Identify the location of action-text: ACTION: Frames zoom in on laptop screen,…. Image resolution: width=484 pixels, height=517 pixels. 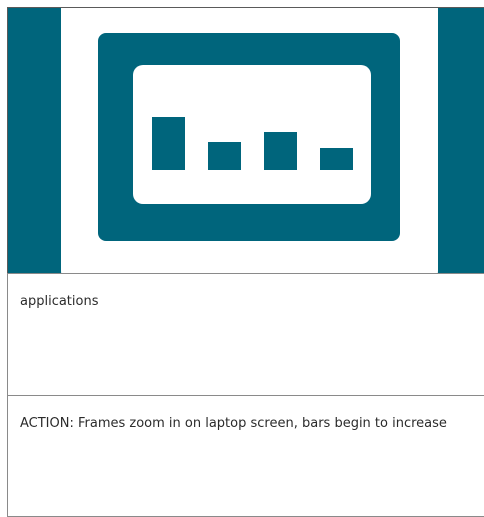
(233, 423).